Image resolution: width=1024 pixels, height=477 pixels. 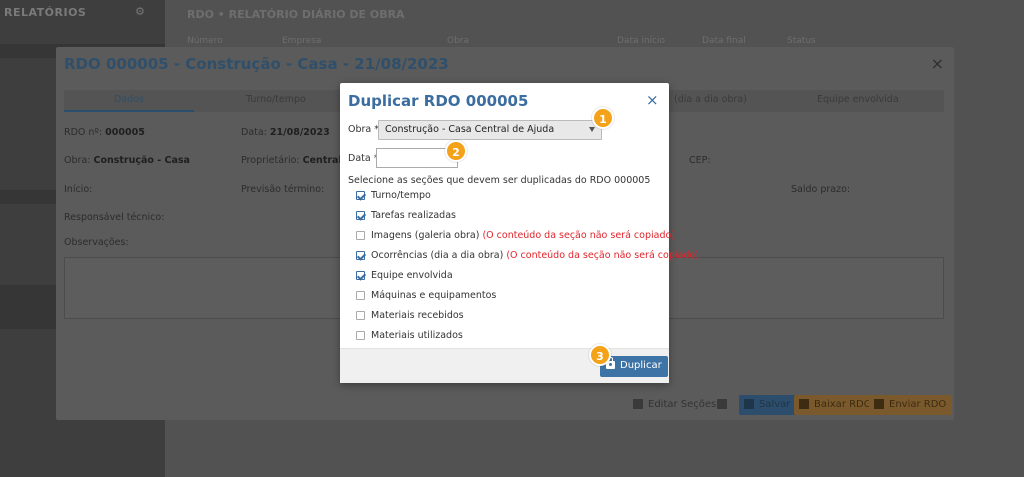 What do you see at coordinates (918, 404) in the screenshot?
I see `send-rdo-label: Enviar RDO` at bounding box center [918, 404].